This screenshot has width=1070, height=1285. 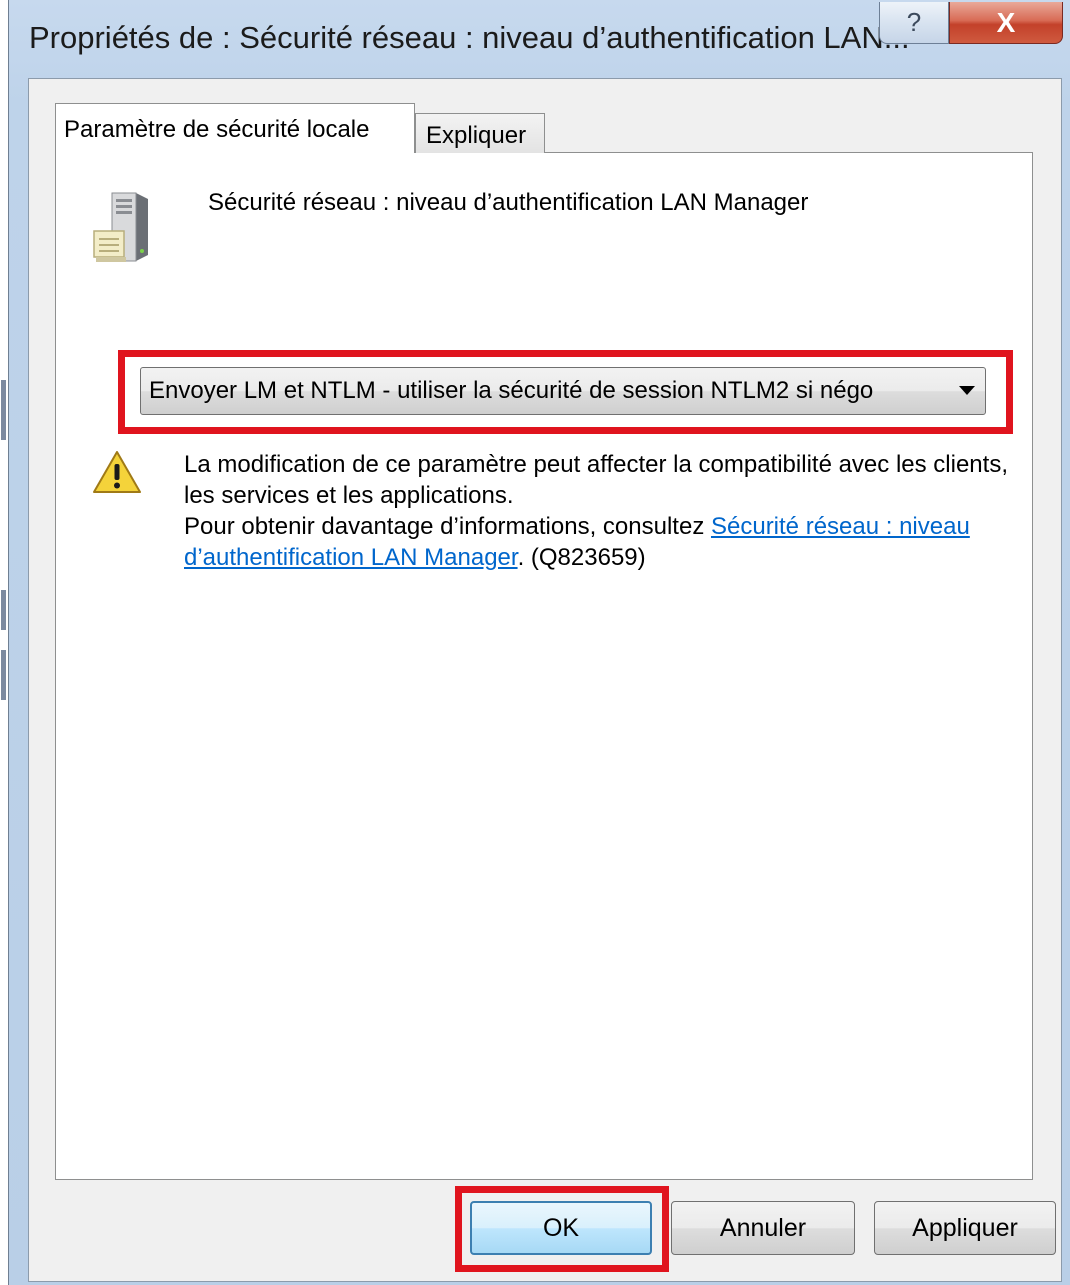 What do you see at coordinates (480, 133) in the screenshot?
I see `tab-explain: Expliquer` at bounding box center [480, 133].